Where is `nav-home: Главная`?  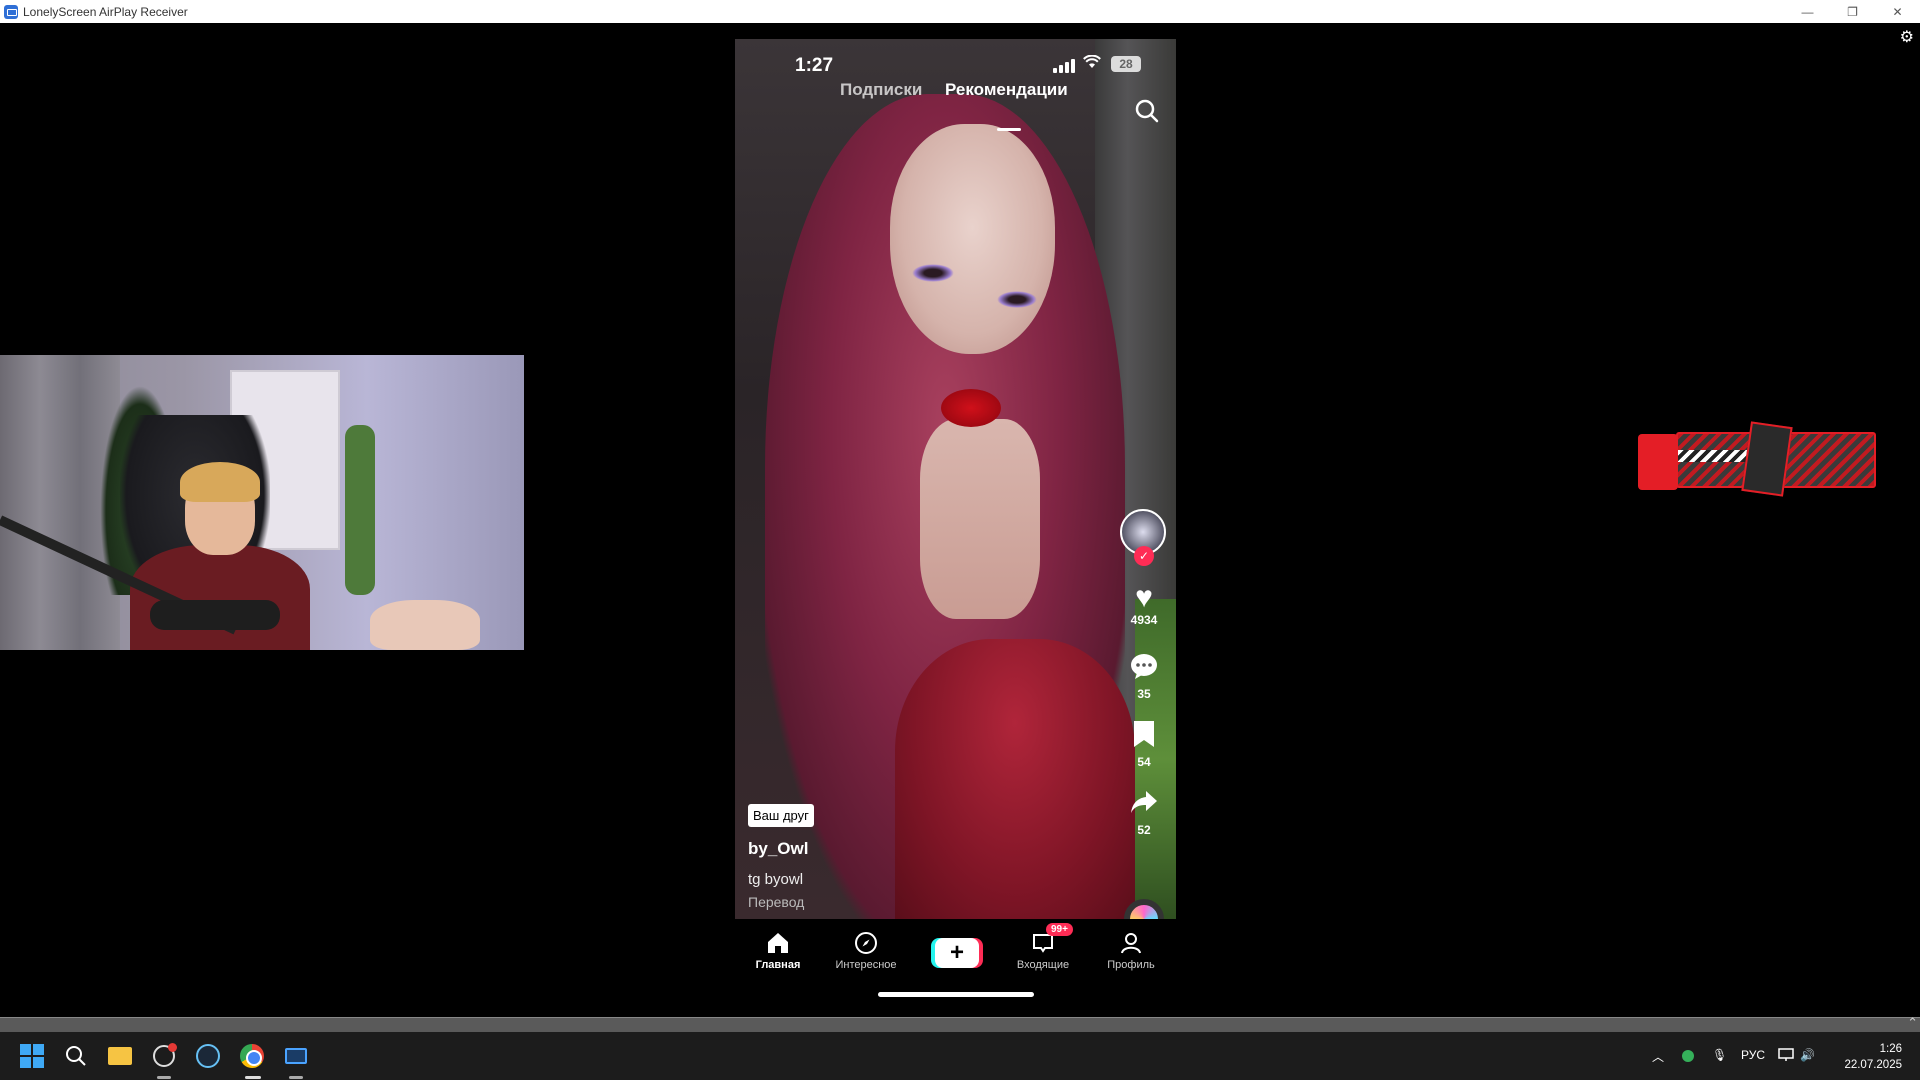 nav-home: Главная is located at coordinates (778, 951).